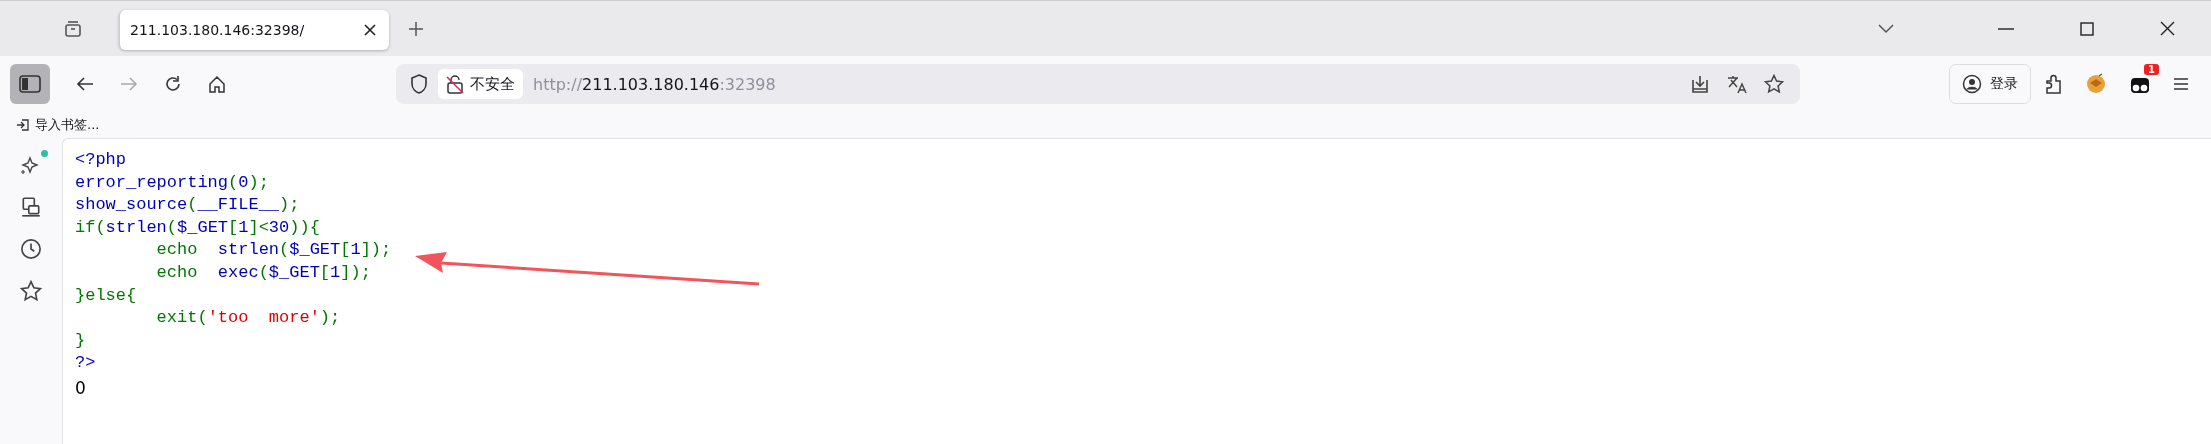 This screenshot has width=2211, height=444. I want to click on new-tab-icon, so click(416, 28).